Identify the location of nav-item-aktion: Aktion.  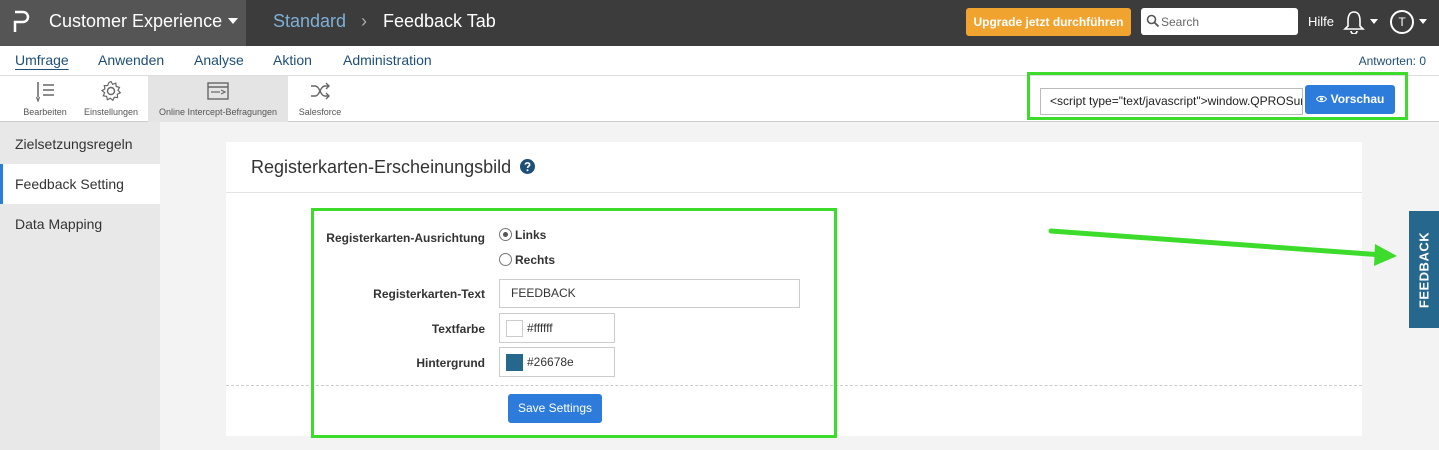
(292, 60).